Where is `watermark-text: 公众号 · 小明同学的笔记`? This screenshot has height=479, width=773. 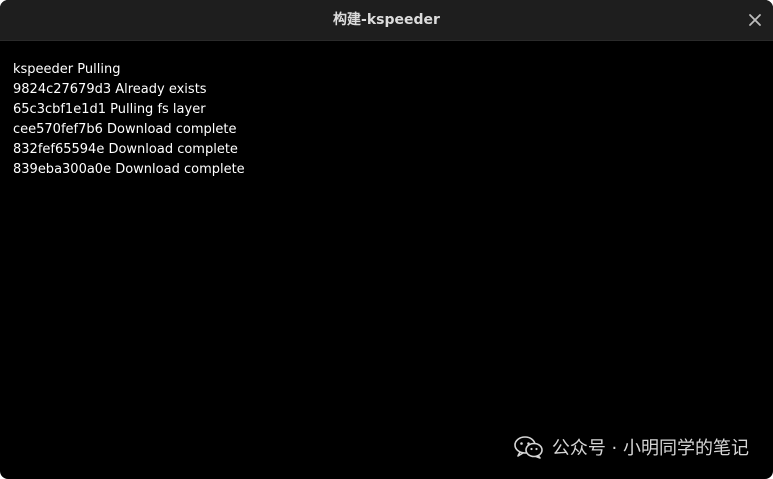 watermark-text: 公众号 · 小明同学的笔记 is located at coordinates (650, 448).